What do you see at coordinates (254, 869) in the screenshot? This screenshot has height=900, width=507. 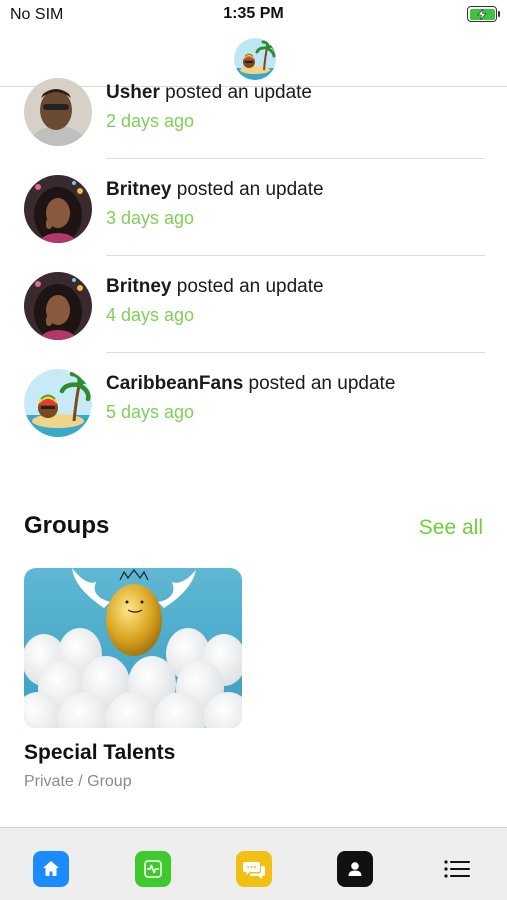 I see `chat-bubbles-icon` at bounding box center [254, 869].